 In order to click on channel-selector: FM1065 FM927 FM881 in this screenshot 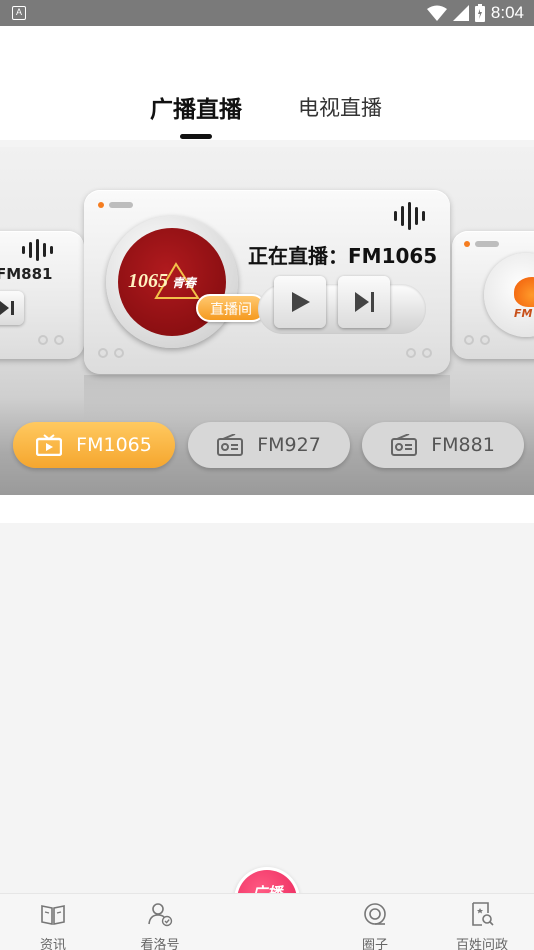, I will do `click(267, 445)`.